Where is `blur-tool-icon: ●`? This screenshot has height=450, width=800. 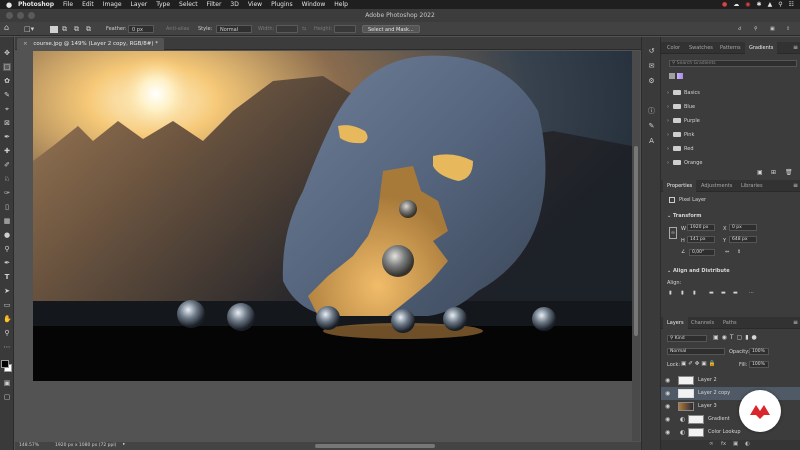
blur-tool-icon: ● is located at coordinates (7, 235).